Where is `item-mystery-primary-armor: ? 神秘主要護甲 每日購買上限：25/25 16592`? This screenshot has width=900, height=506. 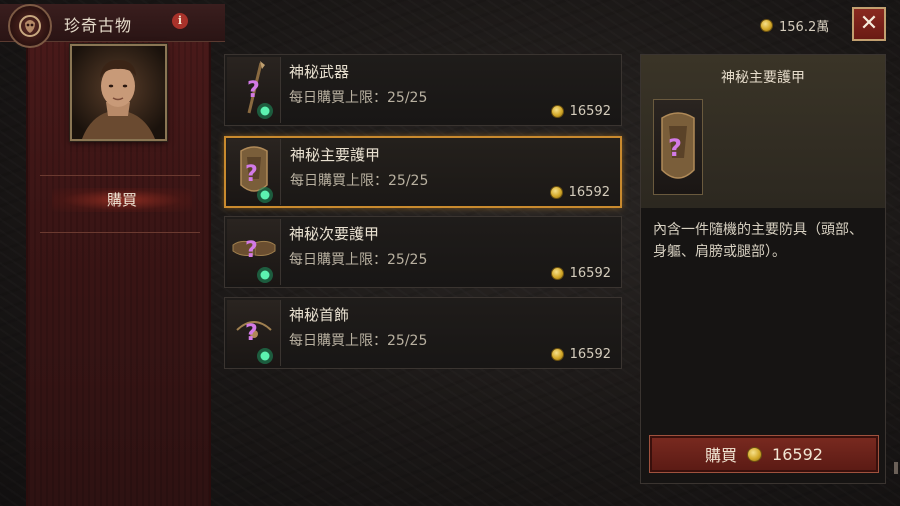
item-mystery-primary-armor: ? 神秘主要護甲 每日購買上限：25/25 16592 is located at coordinates (423, 172).